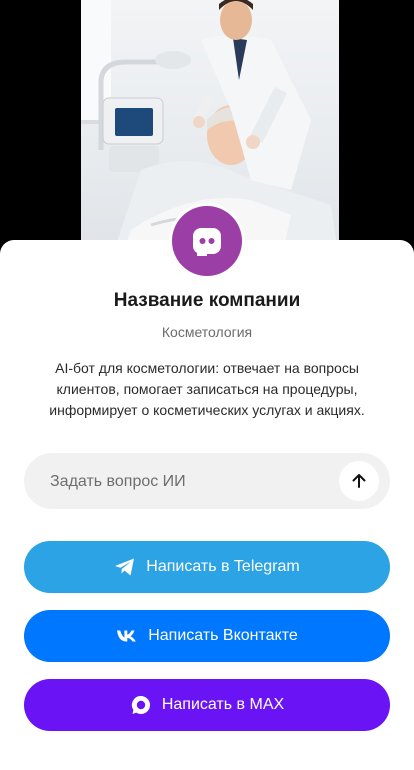  I want to click on max-button-label: Написать в MAX, so click(223, 704).